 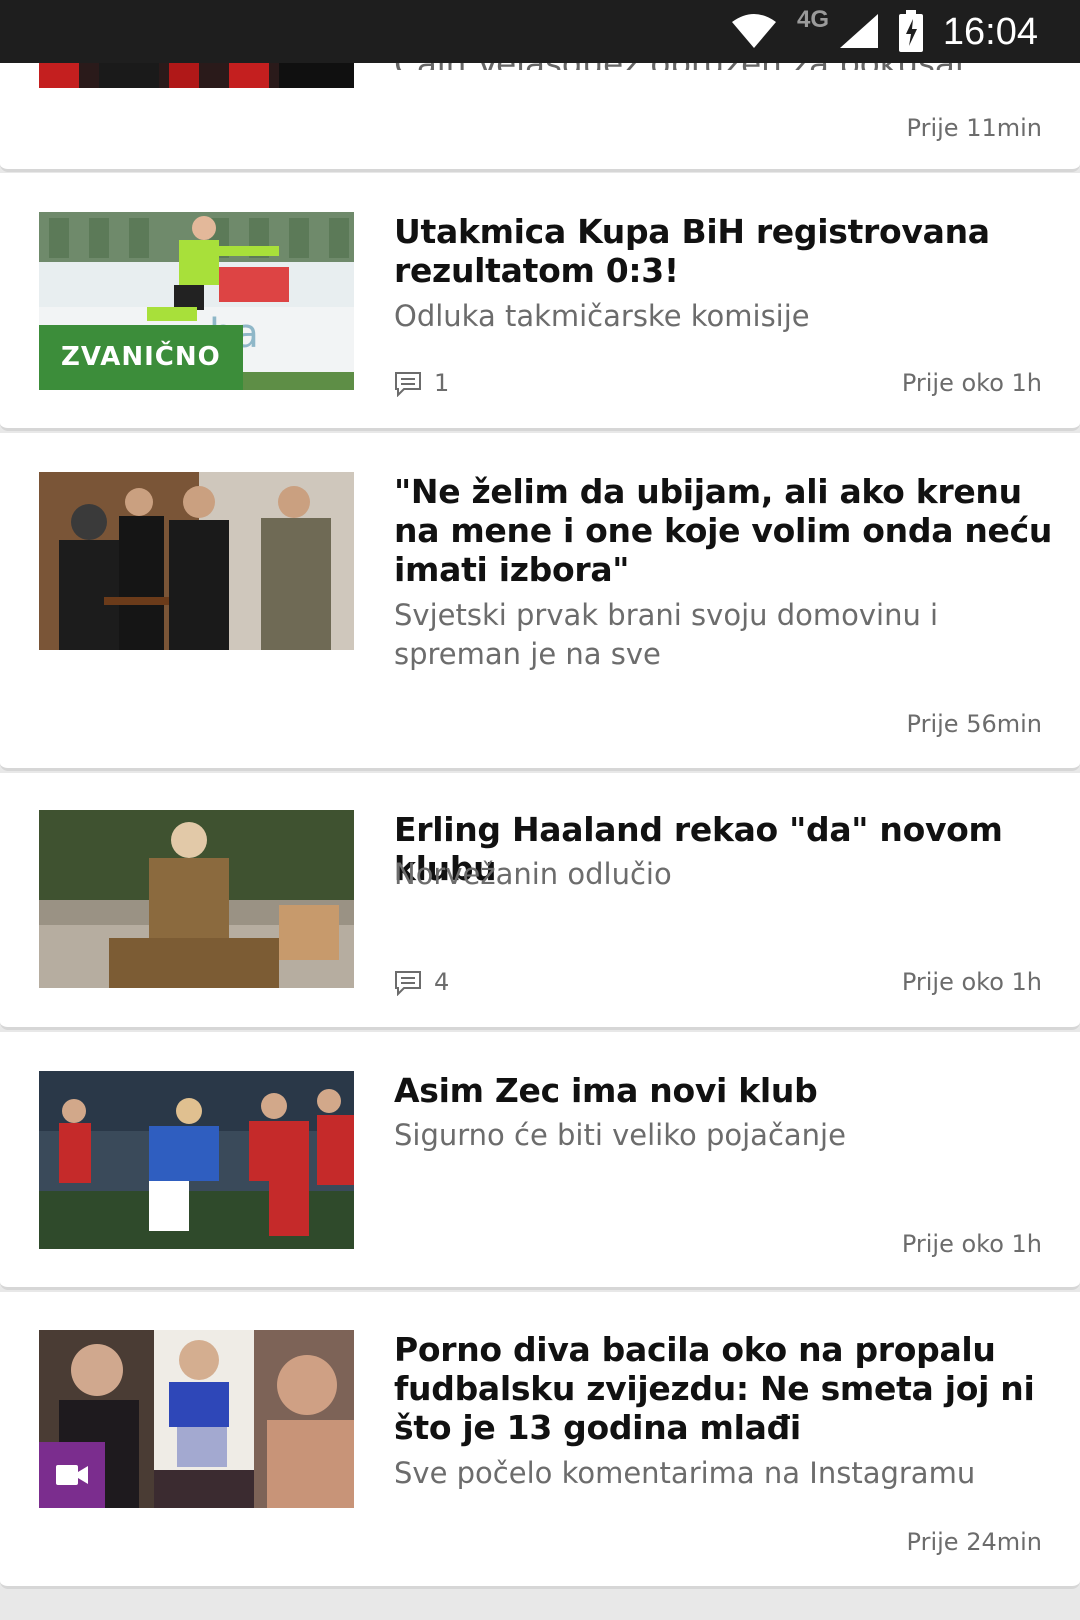 I want to click on article-thumbnail: ba ZVANIČNO, so click(x=196, y=301).